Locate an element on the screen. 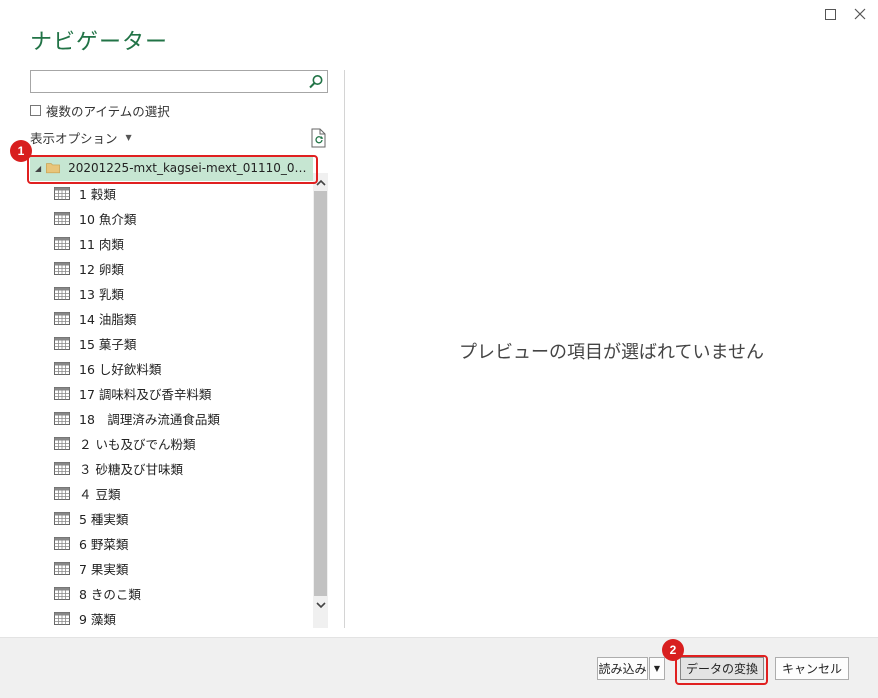  load-options-button: ▼ is located at coordinates (657, 668).